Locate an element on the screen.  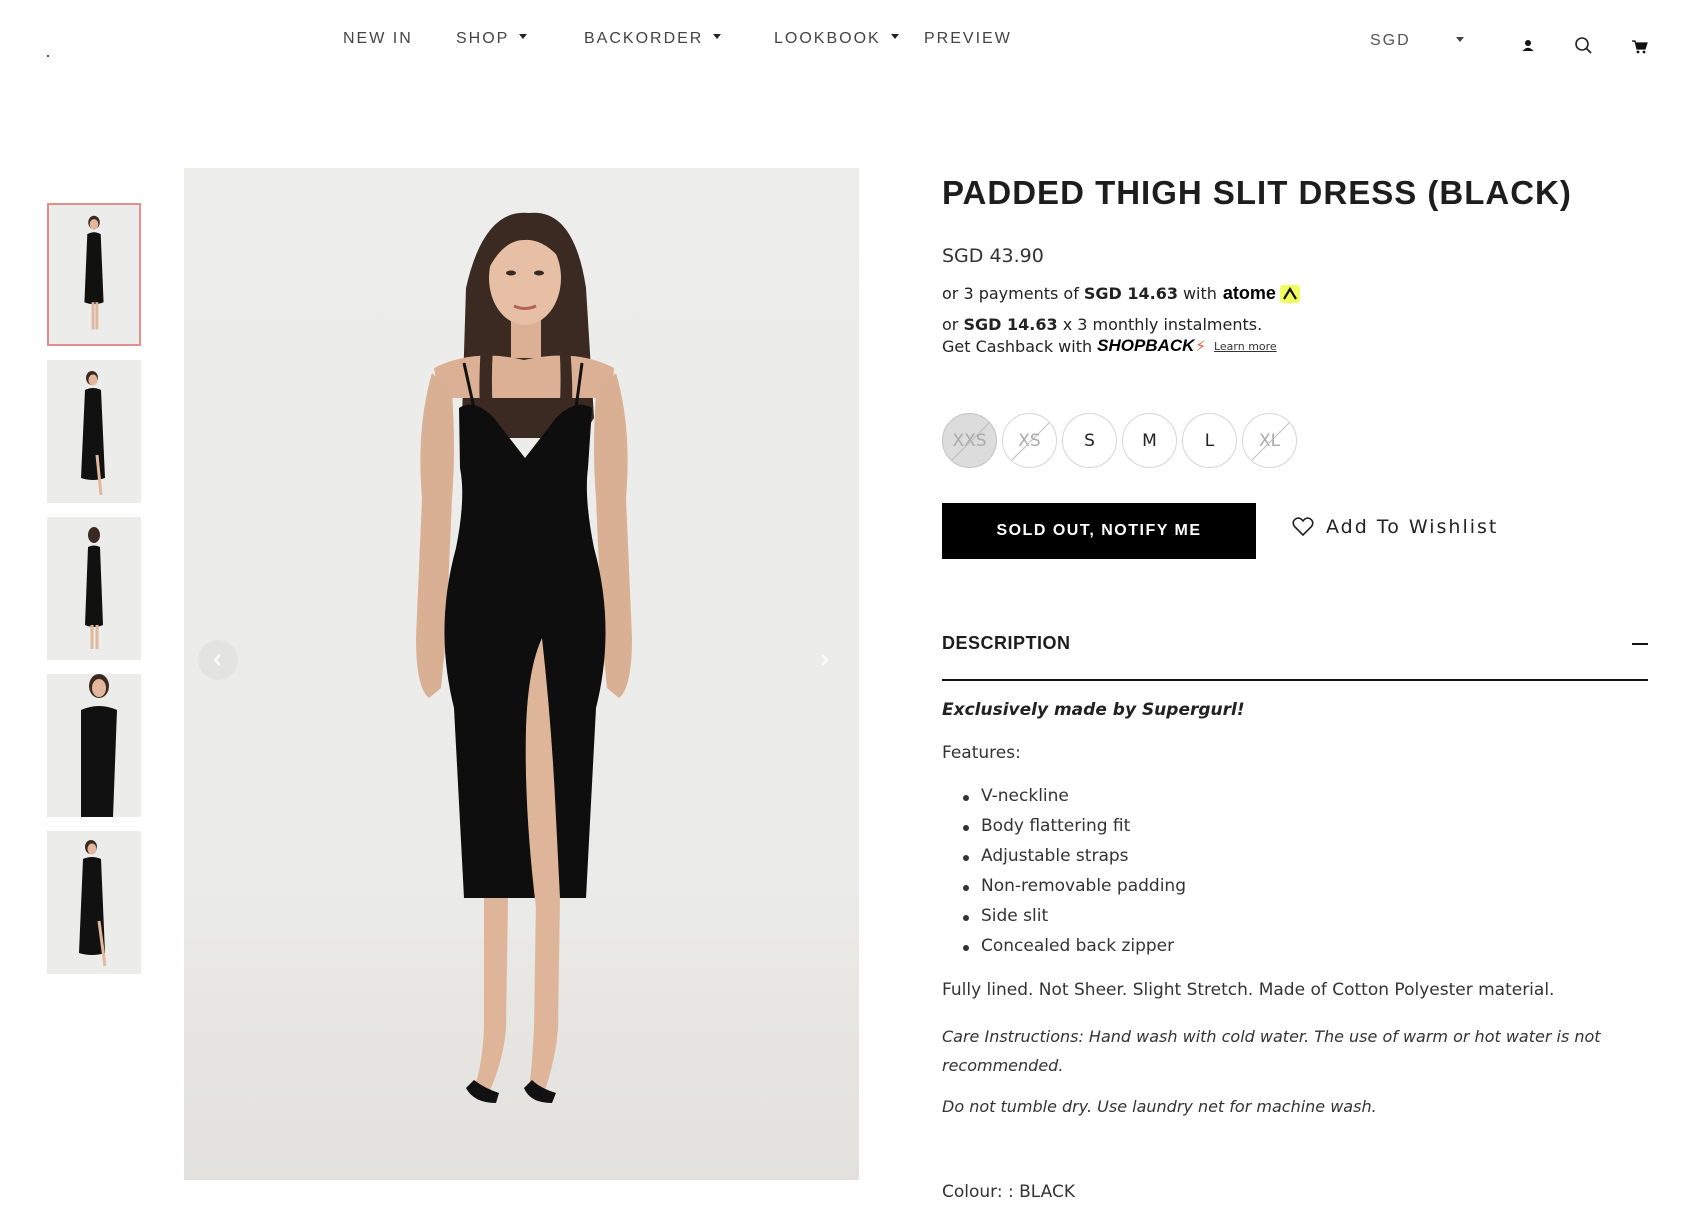
list-item: Non-removable padding is located at coordinates (1074, 891).